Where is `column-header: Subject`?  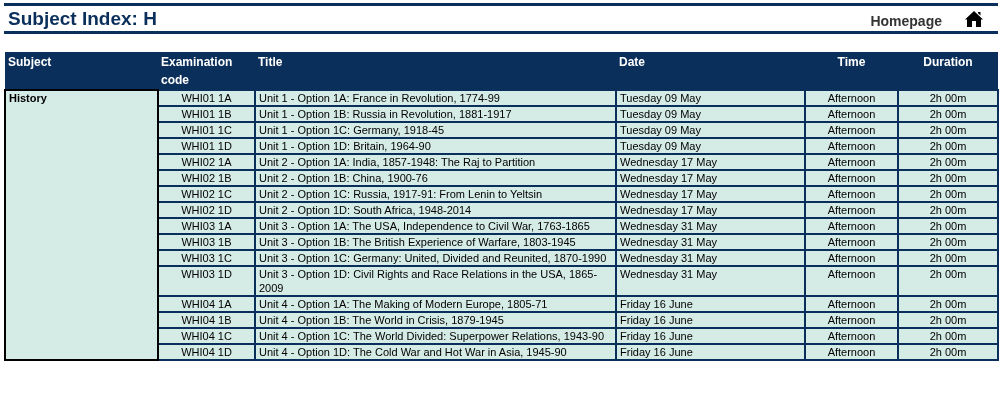
column-header: Subject is located at coordinates (81, 71).